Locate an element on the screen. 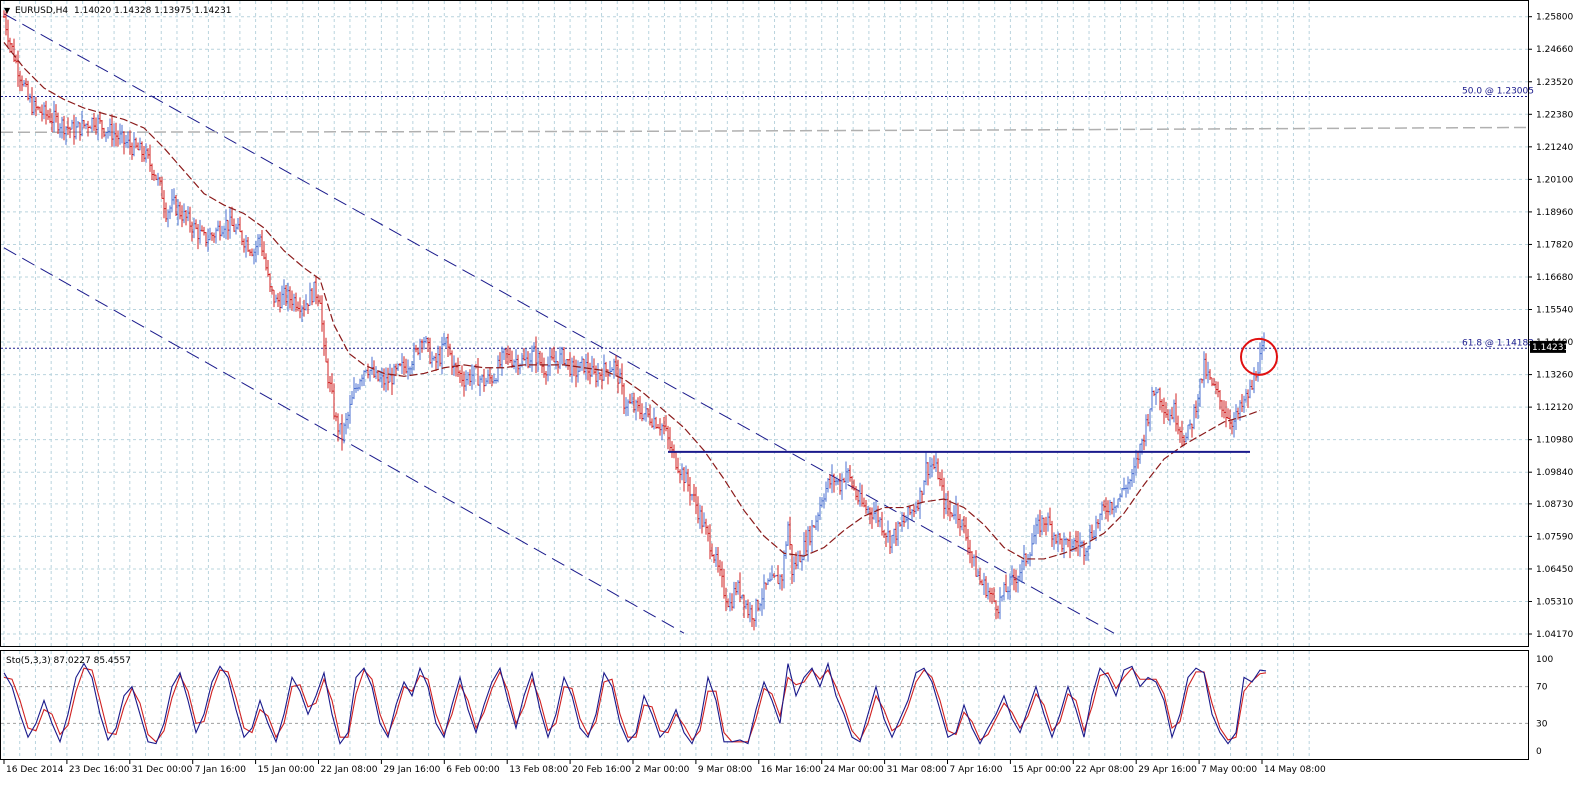 This screenshot has width=1596, height=790. ohlc-values: 1.14020 1.14328 1.13975 1.14231 is located at coordinates (152, 11).